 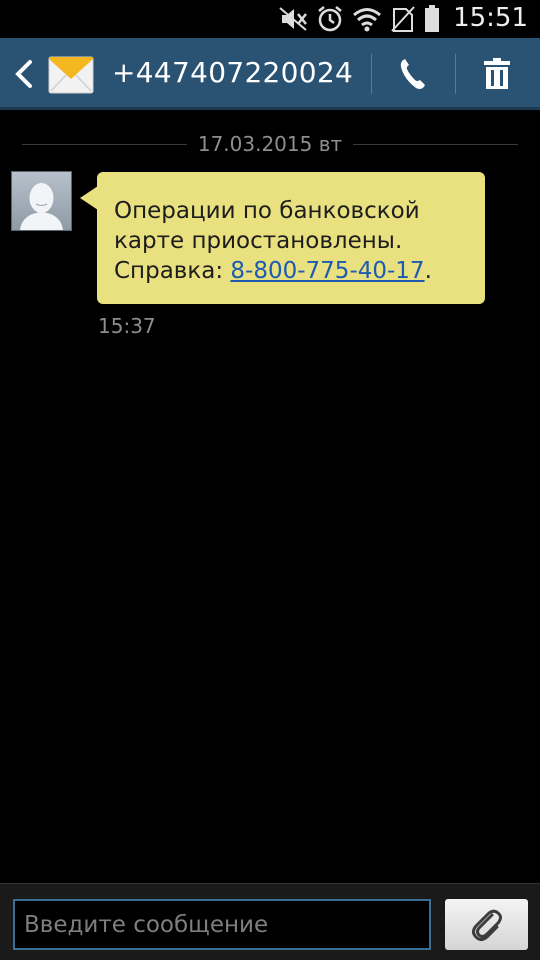 I want to click on back-button, so click(x=23, y=74).